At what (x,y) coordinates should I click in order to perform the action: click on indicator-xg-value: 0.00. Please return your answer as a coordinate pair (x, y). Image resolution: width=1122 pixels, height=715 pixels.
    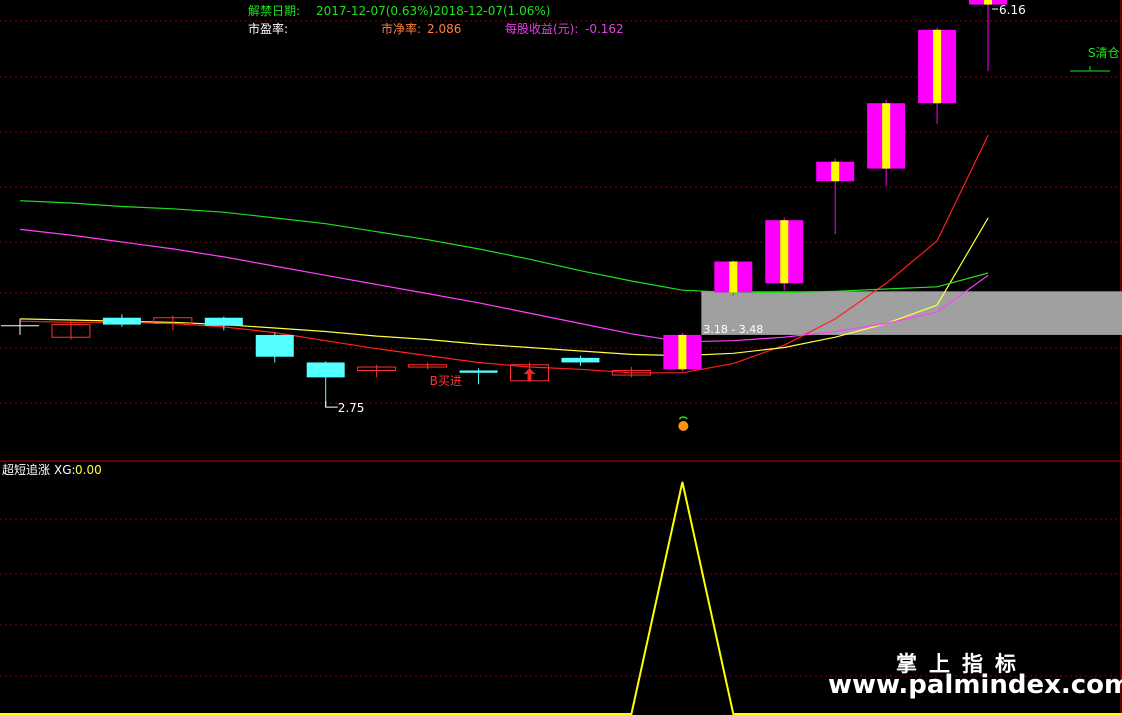
    Looking at the image, I should click on (88, 470).